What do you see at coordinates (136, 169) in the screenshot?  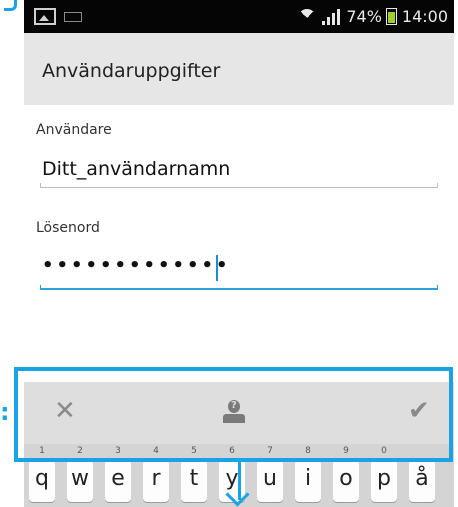 I see `username-field-value: Ditt_användarnamn` at bounding box center [136, 169].